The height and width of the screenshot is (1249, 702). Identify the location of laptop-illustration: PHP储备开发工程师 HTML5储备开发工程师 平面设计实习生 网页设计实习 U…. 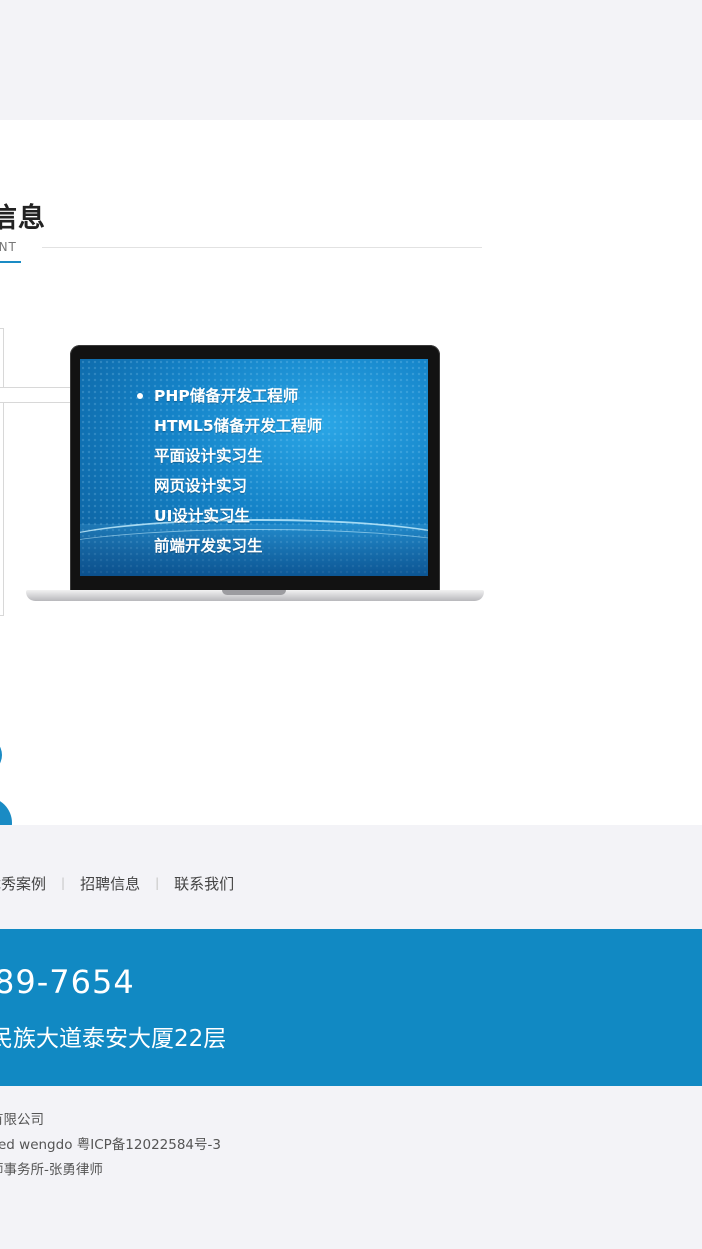
(255, 476).